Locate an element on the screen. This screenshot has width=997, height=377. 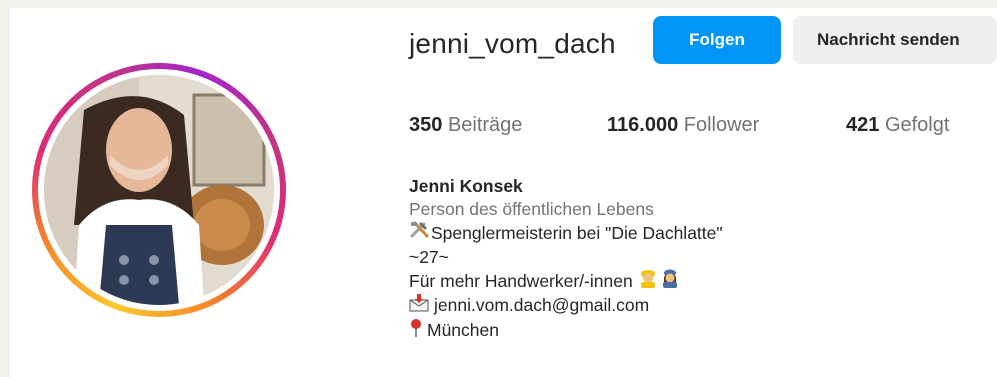
job-text: Spenglermeisterin bei "Die Dachlatte" is located at coordinates (577, 232).